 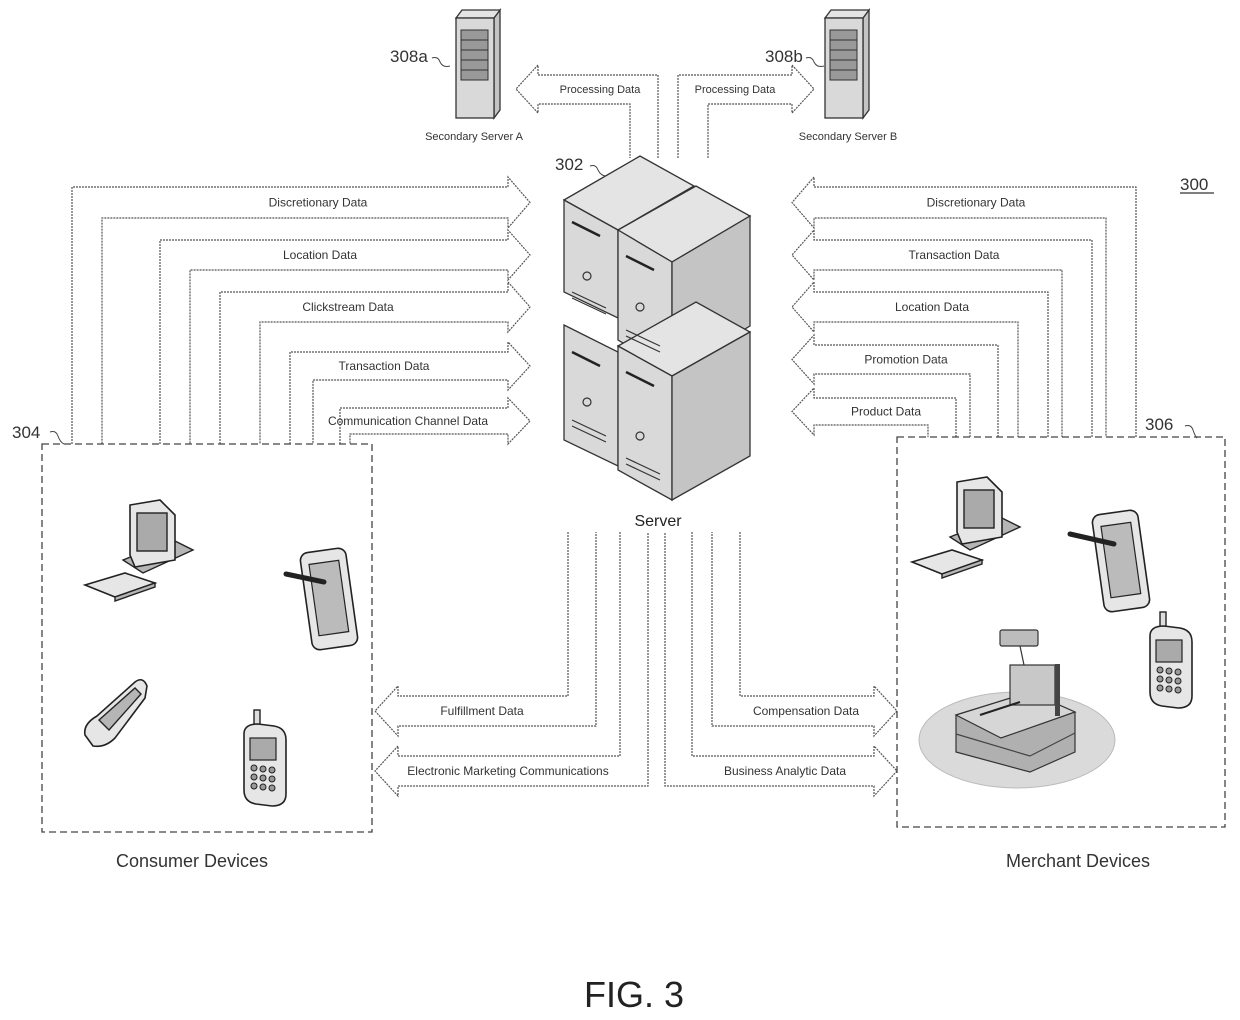 I want to click on flow-label: Promotion Data, so click(x=906, y=360).